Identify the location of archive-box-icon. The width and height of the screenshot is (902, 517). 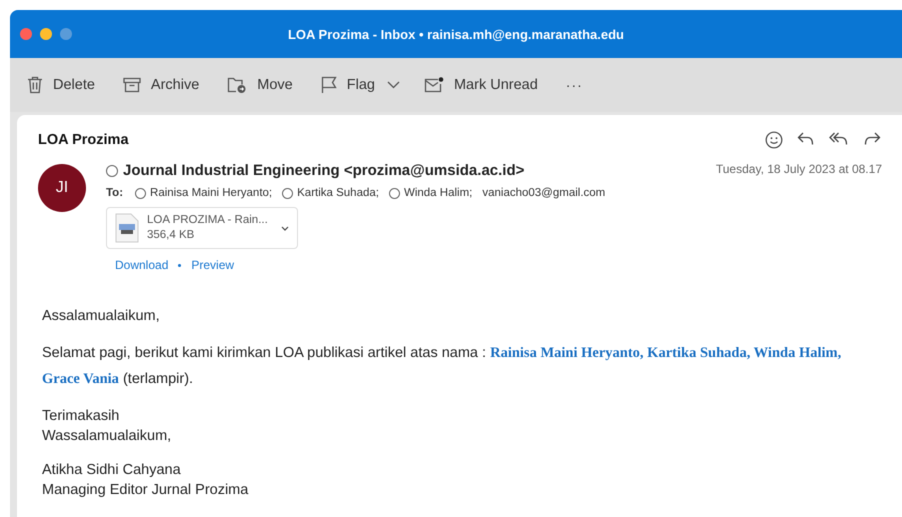
(131, 85).